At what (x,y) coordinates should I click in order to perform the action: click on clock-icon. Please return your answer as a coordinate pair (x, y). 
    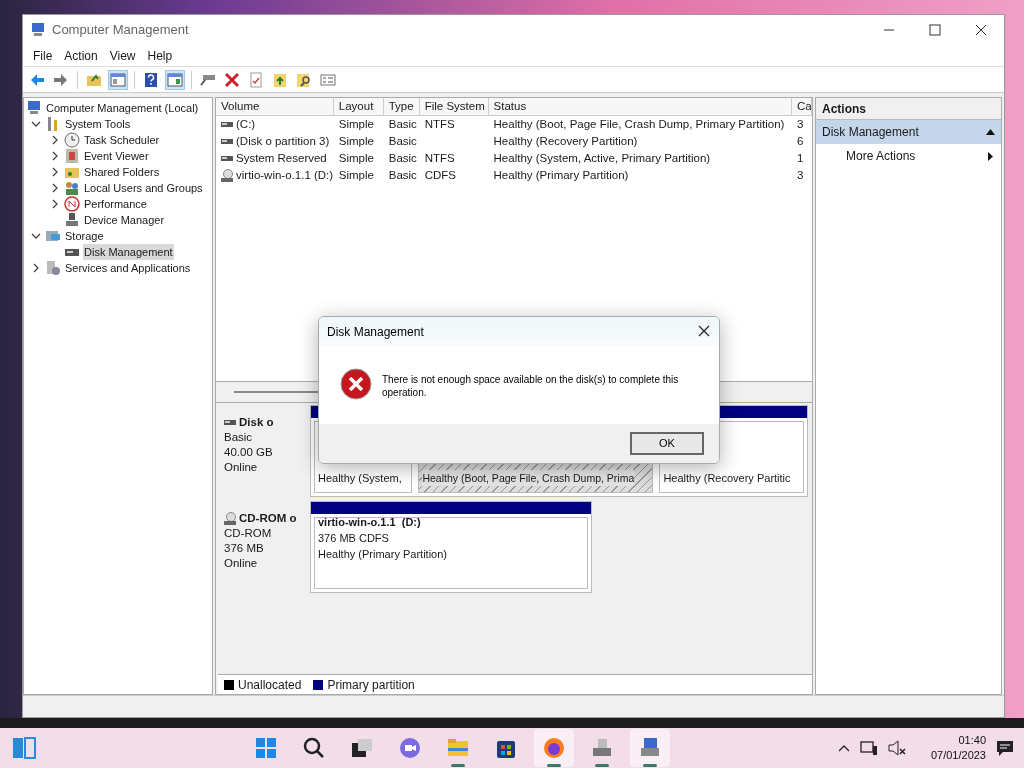
    Looking at the image, I should click on (72, 140).